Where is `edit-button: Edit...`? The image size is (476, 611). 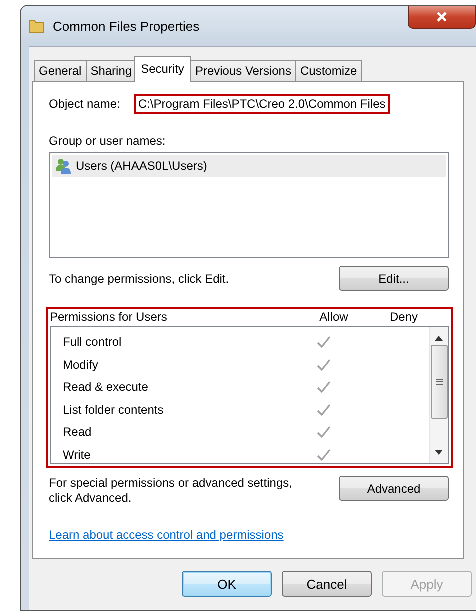
edit-button: Edit... is located at coordinates (394, 278).